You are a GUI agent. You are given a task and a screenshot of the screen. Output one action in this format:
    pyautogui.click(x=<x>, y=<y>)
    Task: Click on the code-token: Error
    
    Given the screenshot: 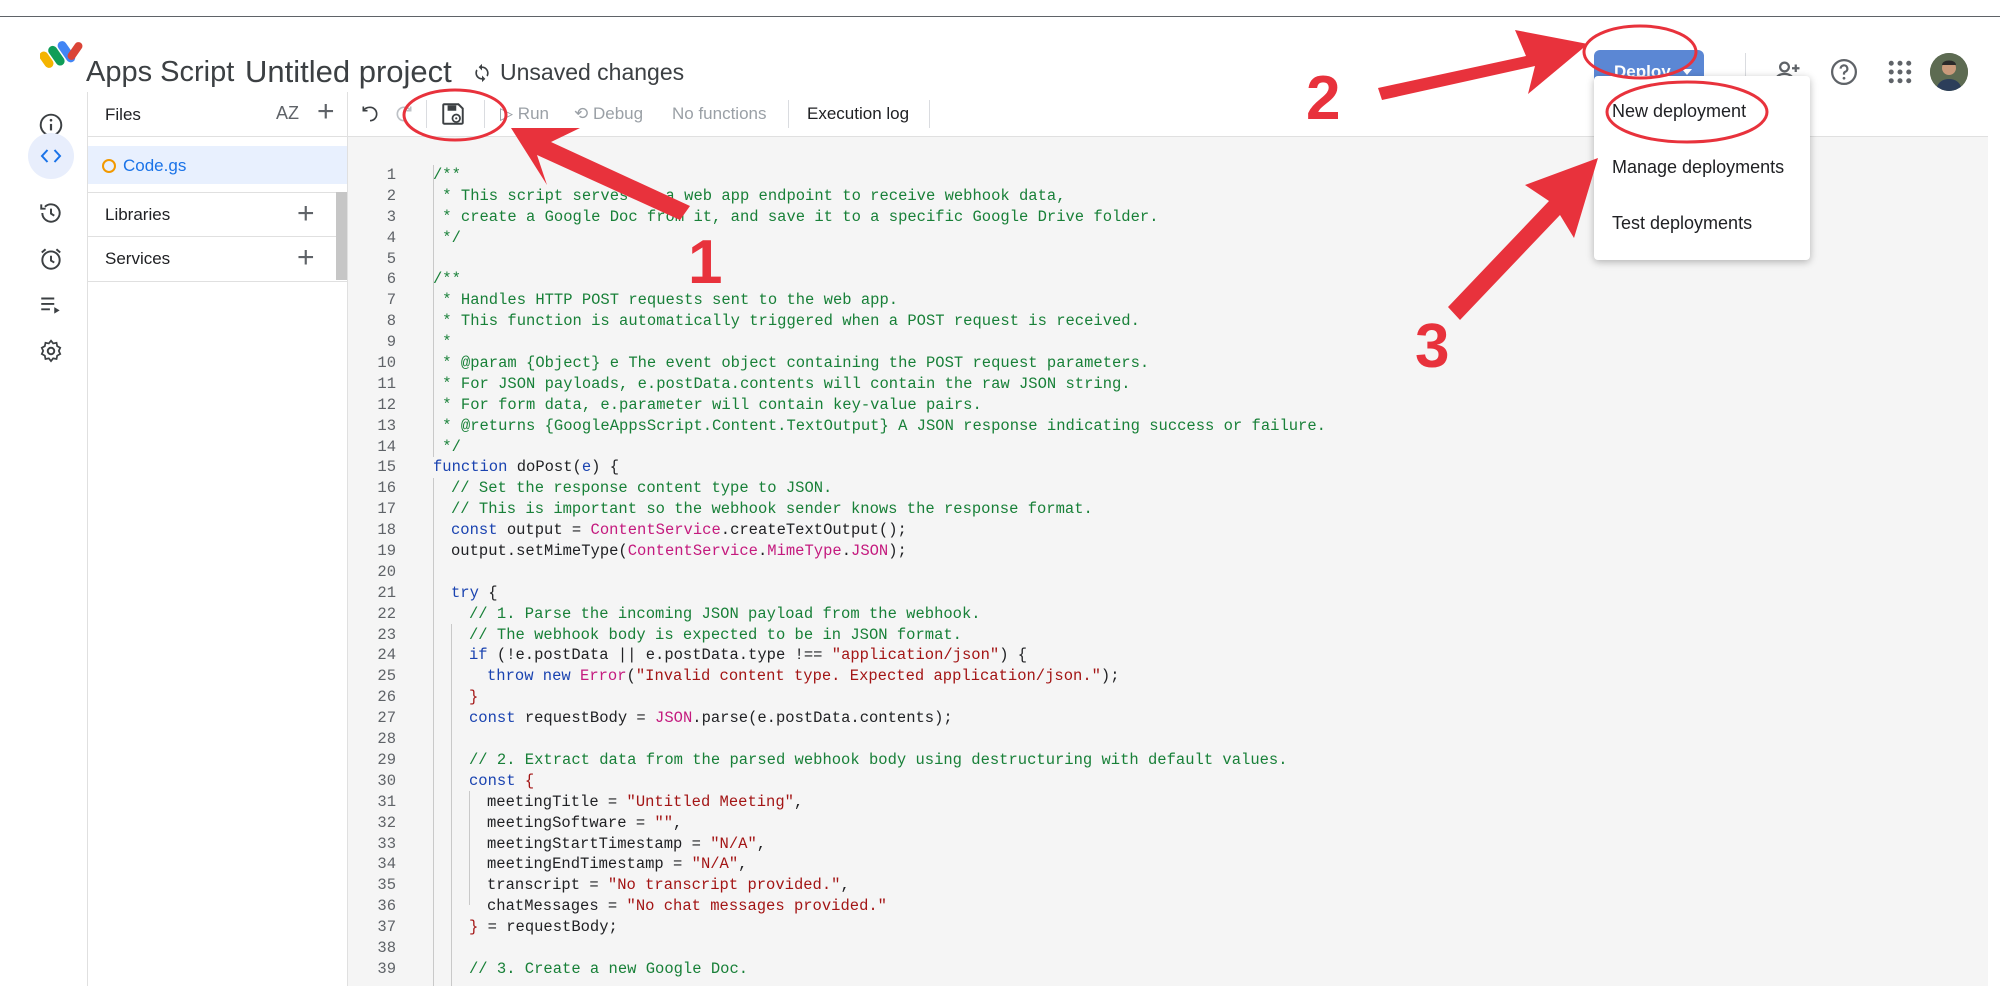 What is the action you would take?
    pyautogui.click(x=603, y=676)
    